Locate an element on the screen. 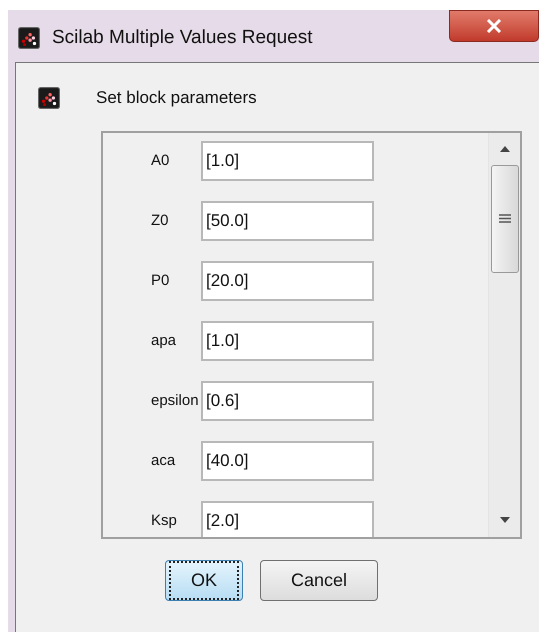 The height and width of the screenshot is (632, 539). grip-icon is located at coordinates (504, 218).